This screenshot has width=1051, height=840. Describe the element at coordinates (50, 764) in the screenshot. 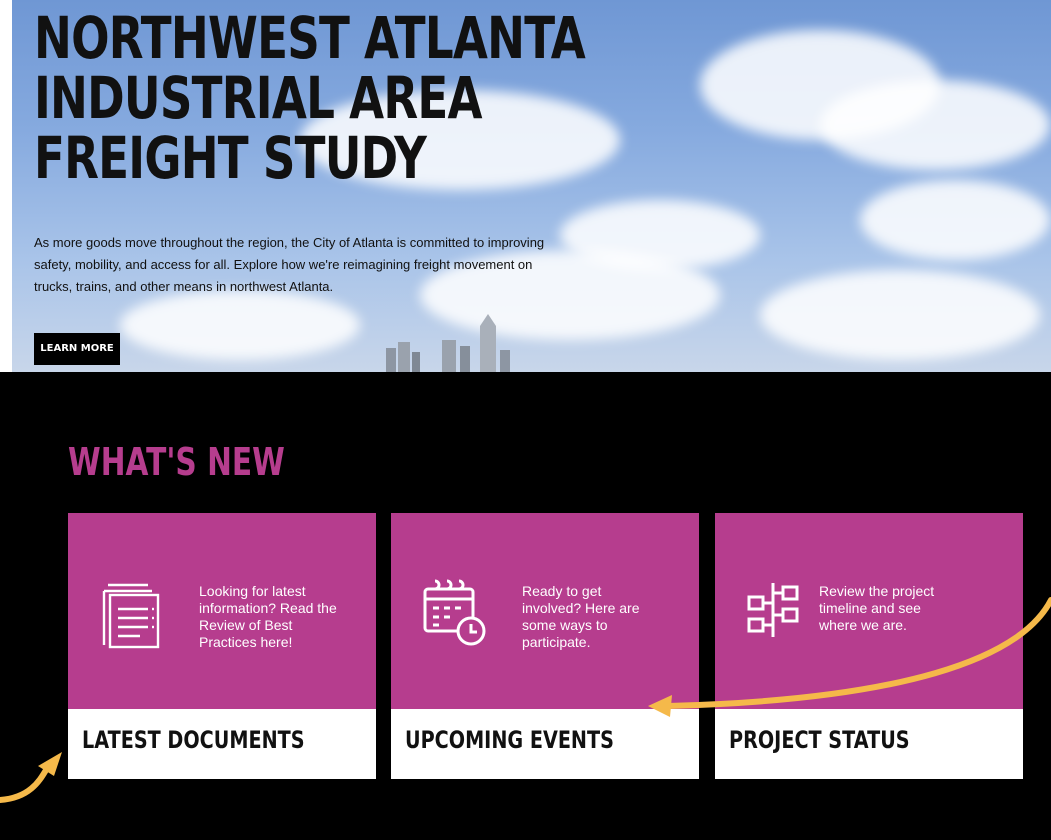

I see `annotation-arrowhead-left` at that location.